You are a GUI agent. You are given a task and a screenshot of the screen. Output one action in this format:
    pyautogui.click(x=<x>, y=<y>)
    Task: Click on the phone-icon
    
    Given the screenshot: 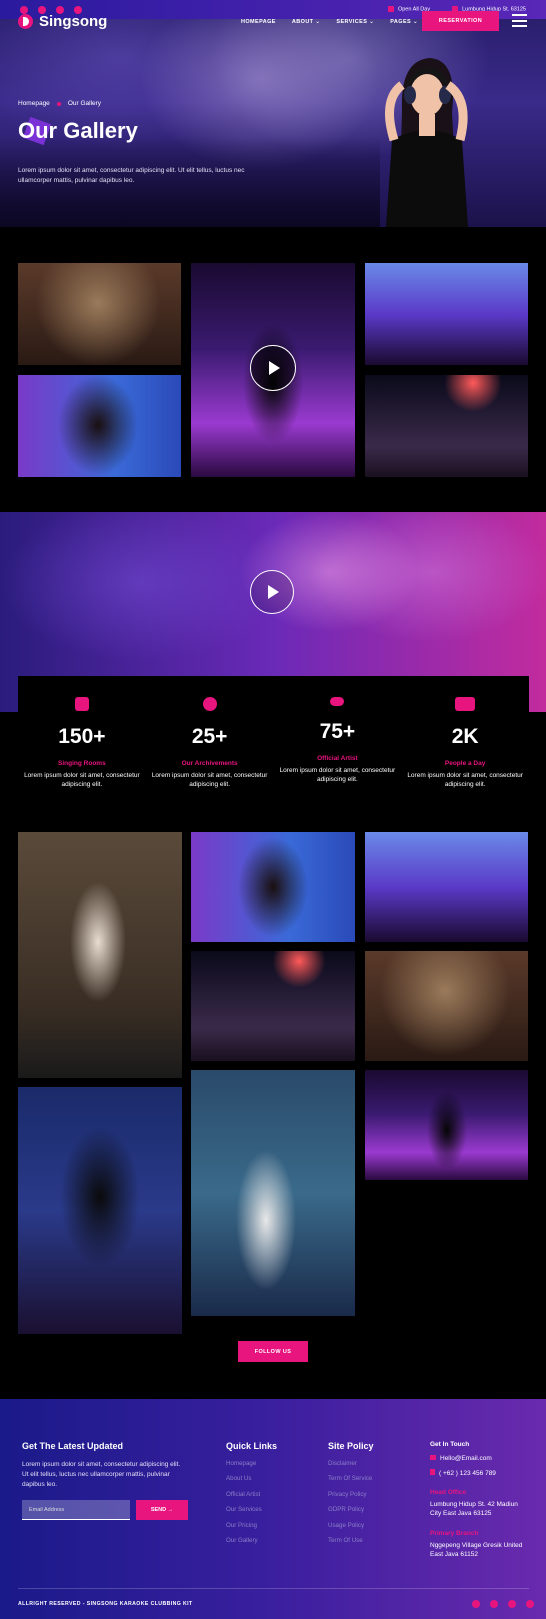 What is the action you would take?
    pyautogui.click(x=432, y=1472)
    